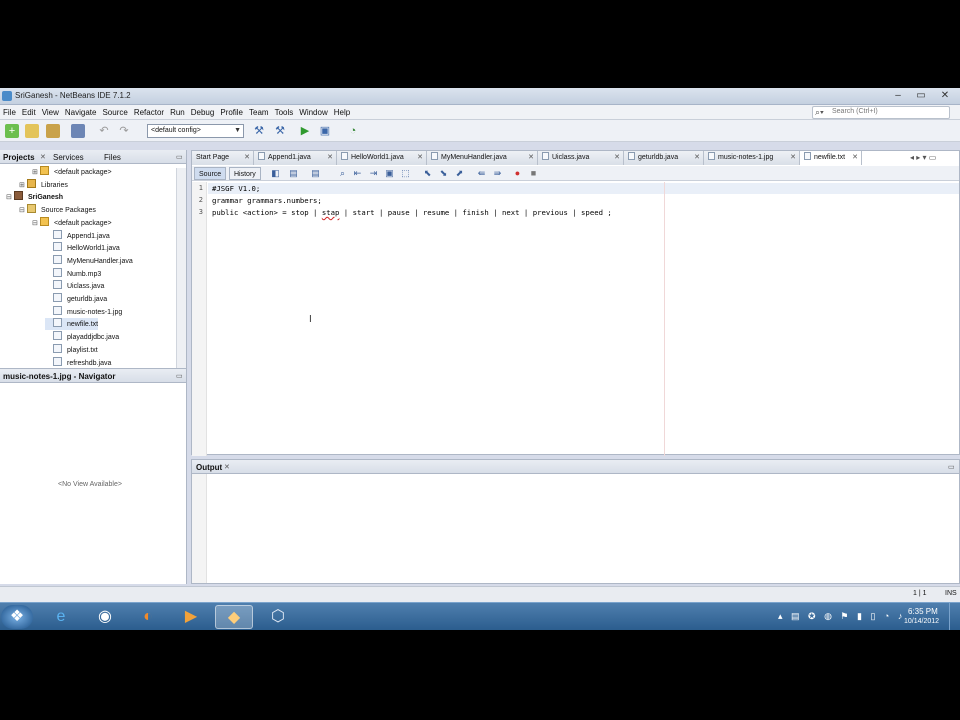  What do you see at coordinates (280, 131) in the screenshot?
I see `clean-build-icon: ⚒` at bounding box center [280, 131].